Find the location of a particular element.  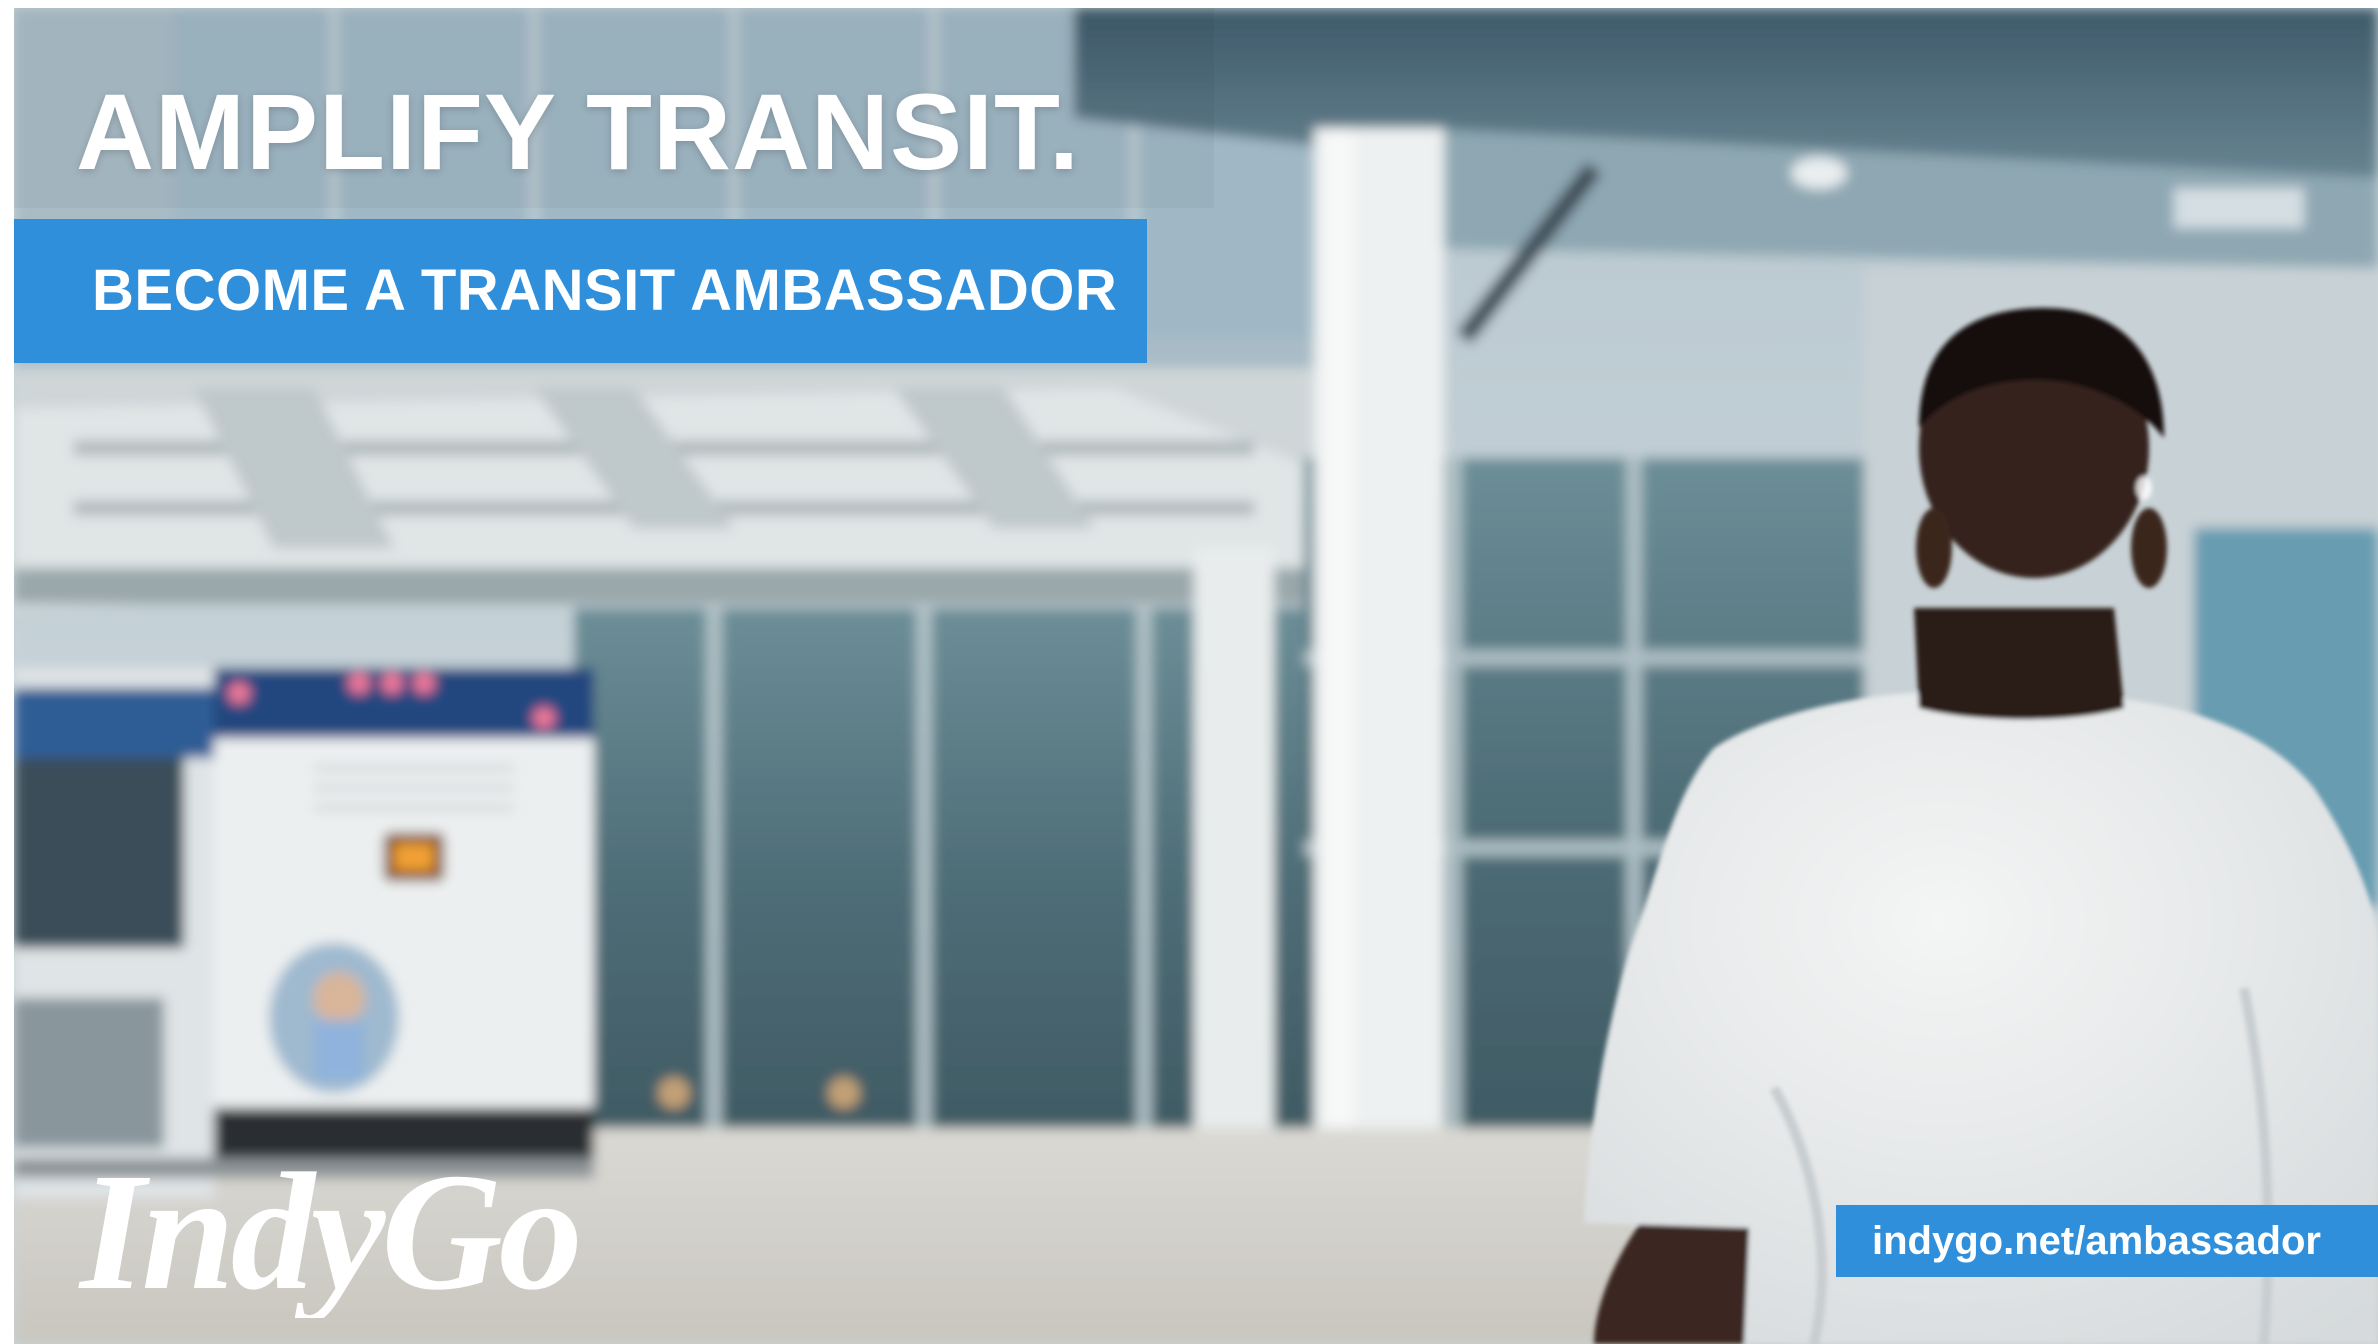

indygo-logo: IndyGo is located at coordinates (330, 1233).